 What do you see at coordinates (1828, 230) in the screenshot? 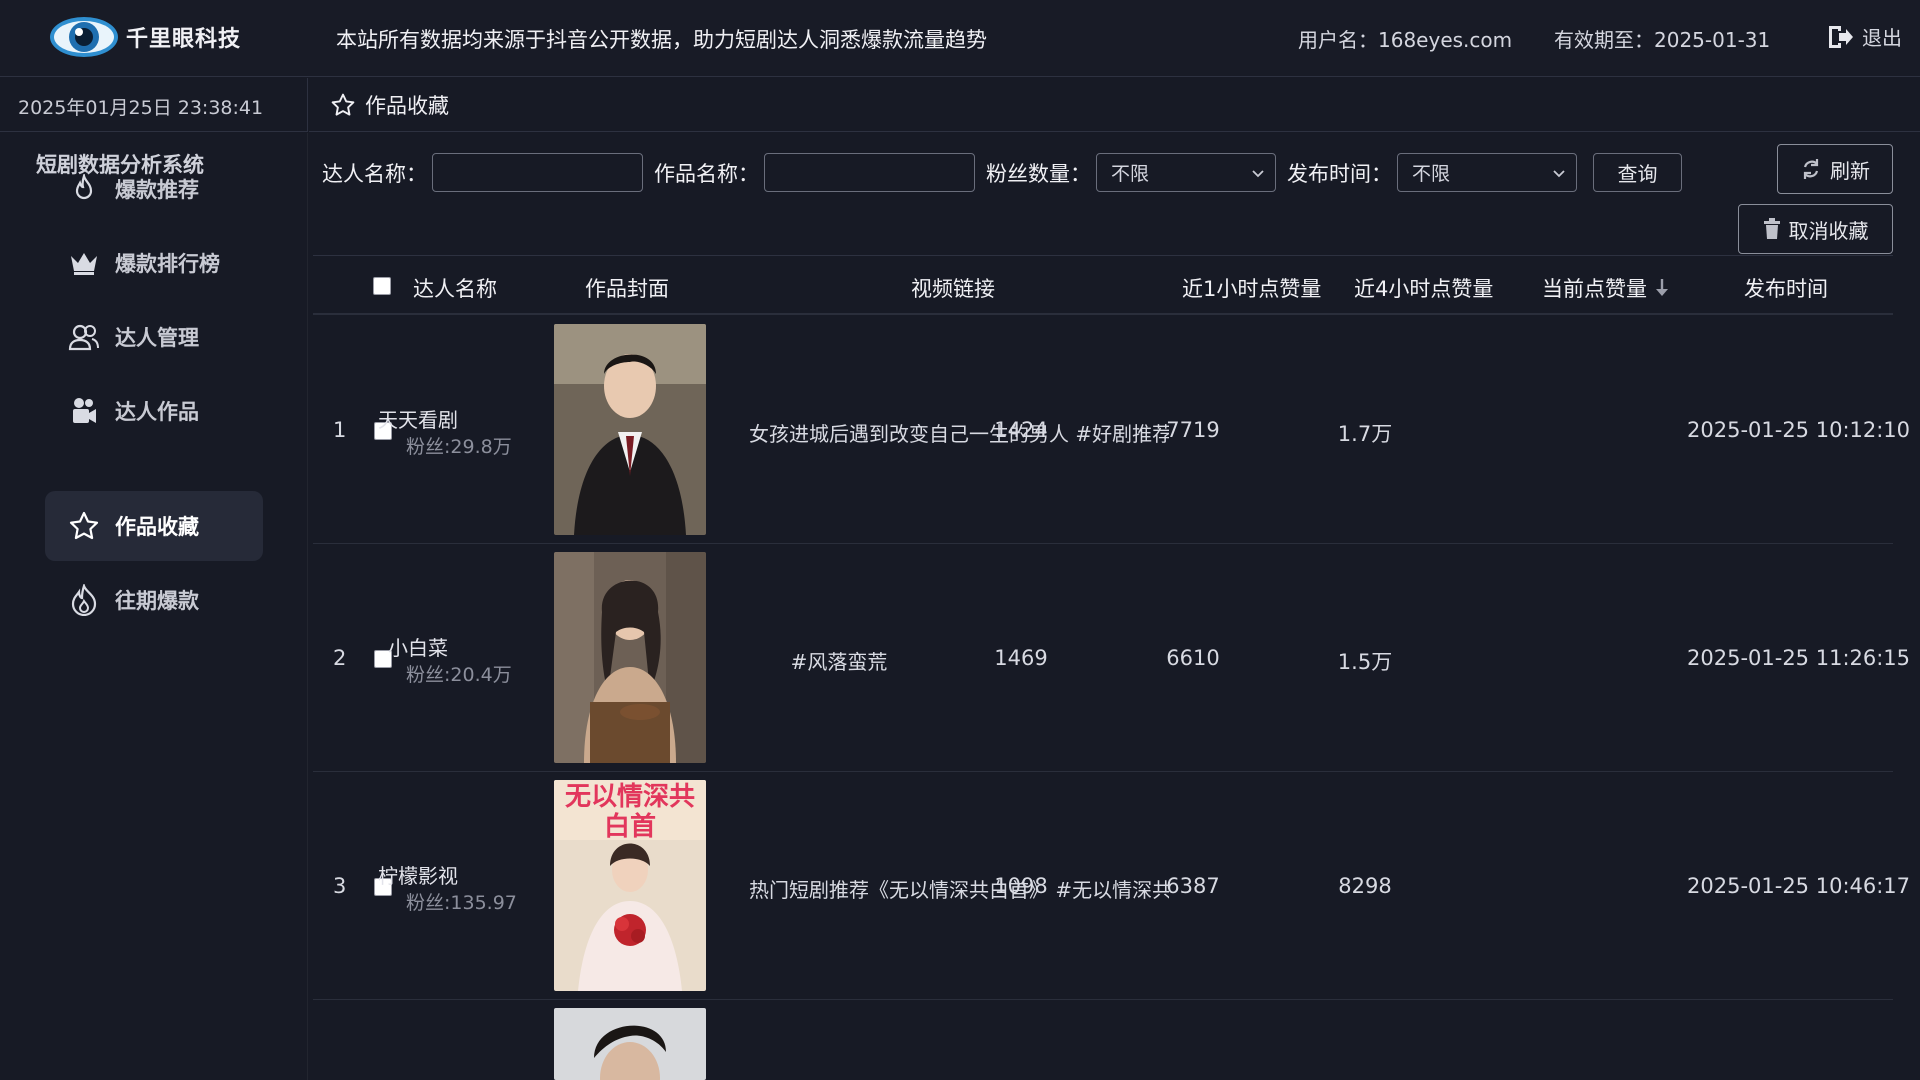
I see `unfavorite-button-label: 取消收藏` at bounding box center [1828, 230].